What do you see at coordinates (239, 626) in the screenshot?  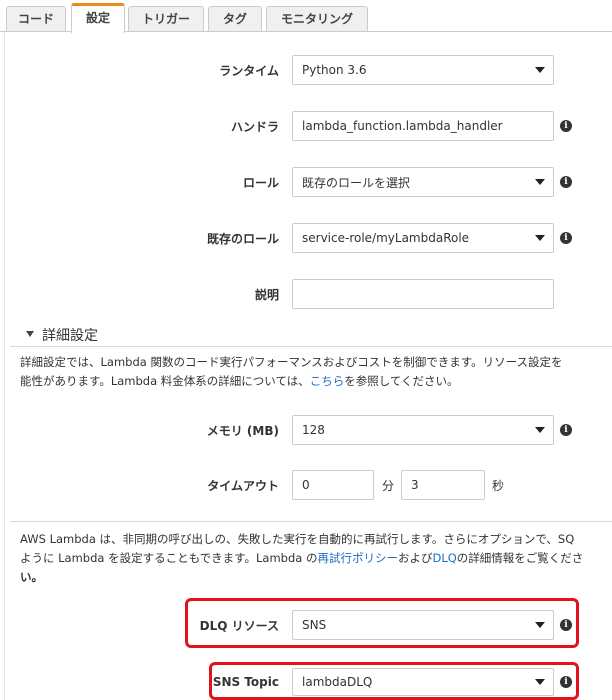 I see `dlq-resource-label: DLQ リソース` at bounding box center [239, 626].